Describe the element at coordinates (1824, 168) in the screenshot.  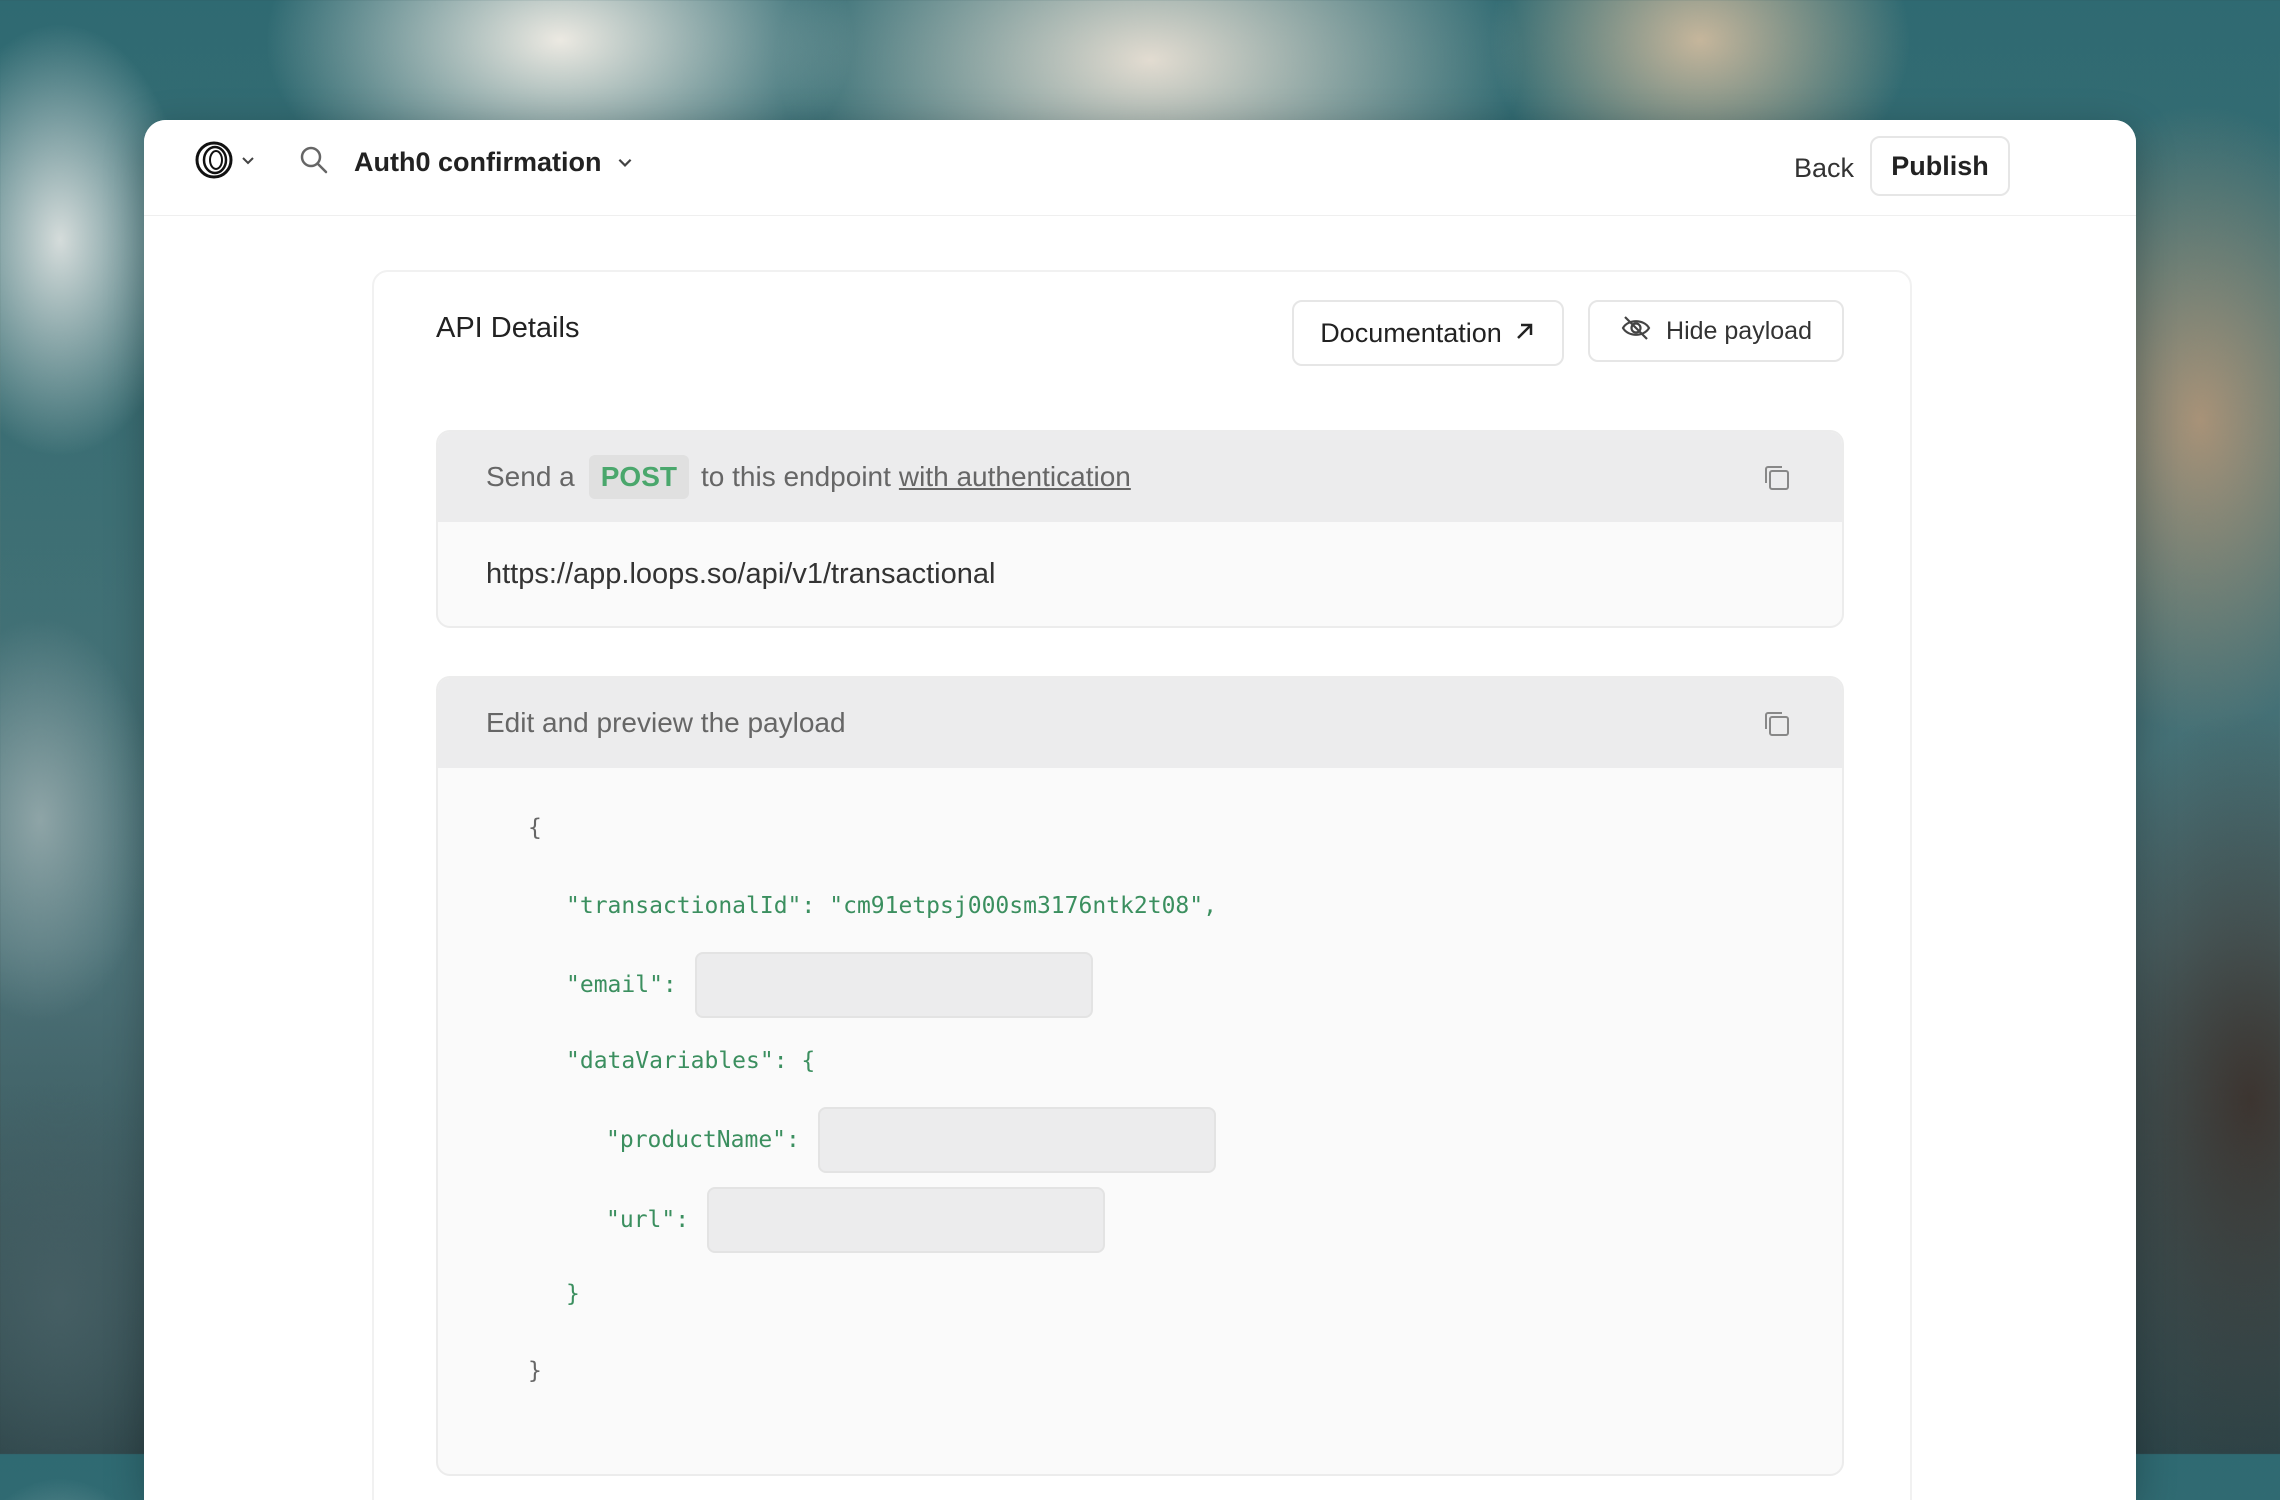
I see `back-button: Back` at that location.